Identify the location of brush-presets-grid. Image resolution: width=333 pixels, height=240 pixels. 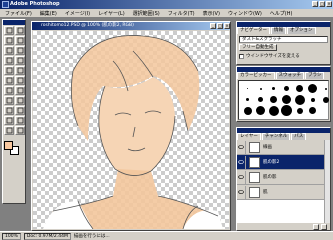
(283, 100).